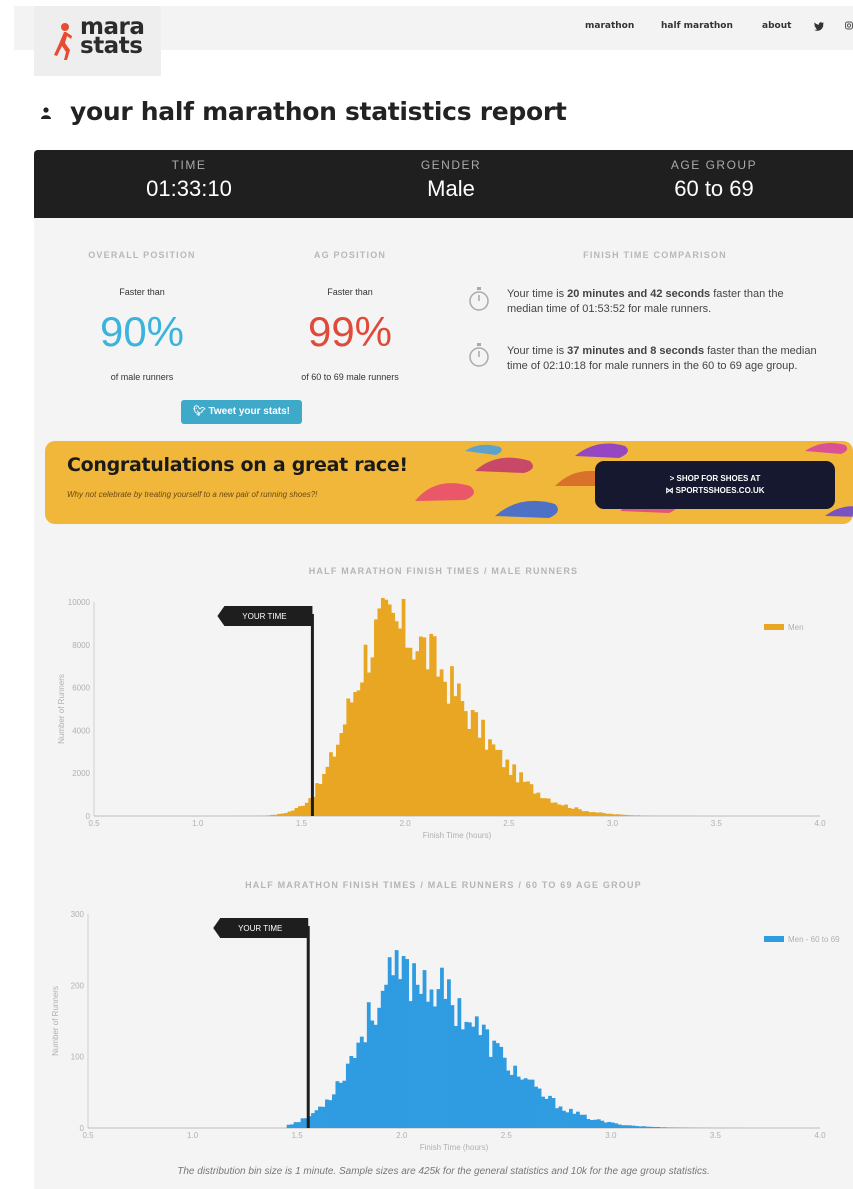 This screenshot has height=1189, width=853. I want to click on age-group-label: AGE GROUP, so click(714, 165).